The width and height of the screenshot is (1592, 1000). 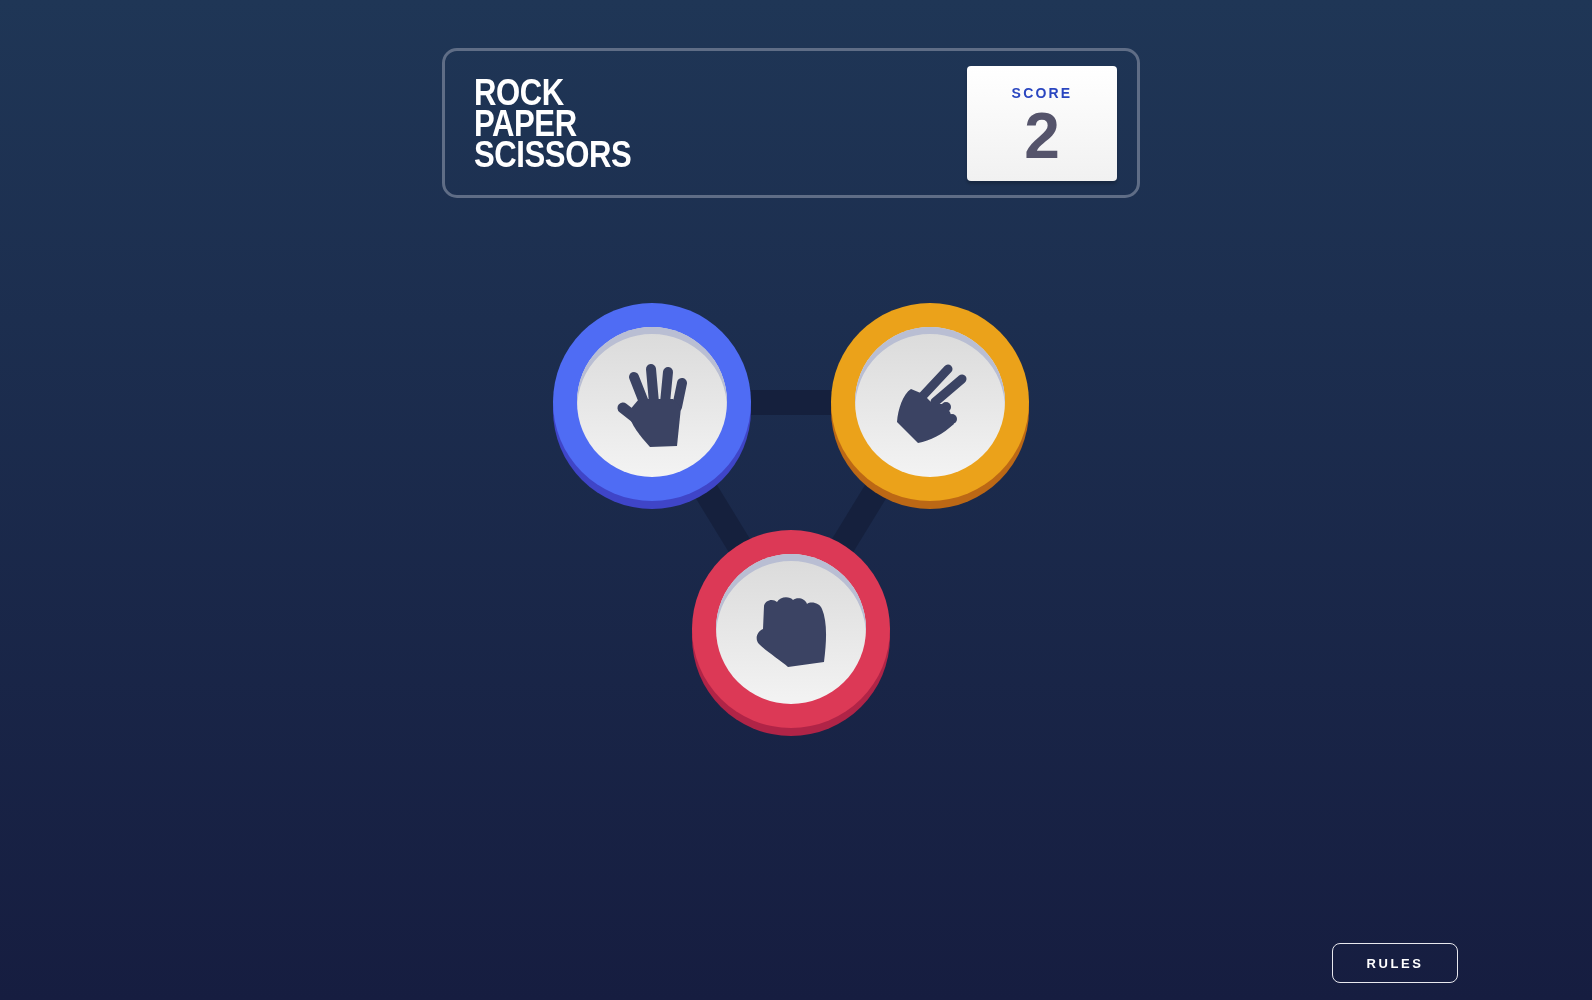 What do you see at coordinates (1042, 93) in the screenshot?
I see `score-label: SCORE` at bounding box center [1042, 93].